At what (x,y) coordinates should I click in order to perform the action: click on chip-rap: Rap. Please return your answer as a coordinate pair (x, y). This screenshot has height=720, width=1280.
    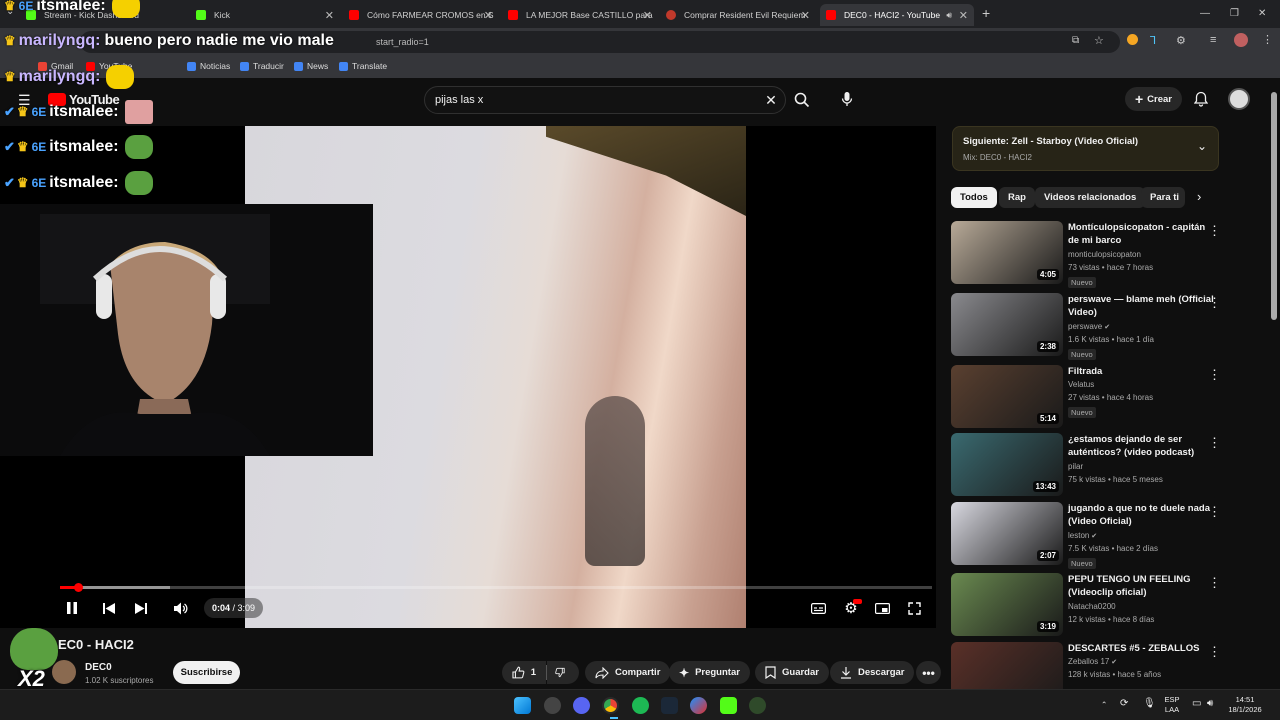
    Looking at the image, I should click on (1017, 197).